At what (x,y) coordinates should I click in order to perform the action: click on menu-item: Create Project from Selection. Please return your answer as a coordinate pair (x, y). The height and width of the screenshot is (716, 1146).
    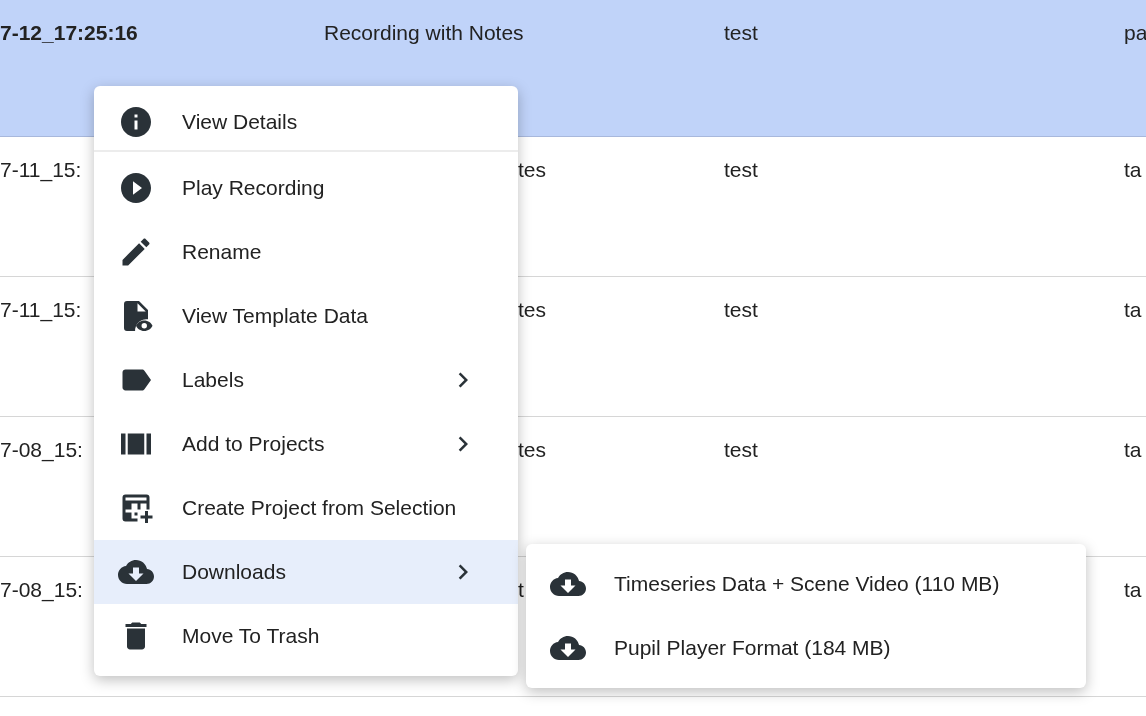
    Looking at the image, I should click on (306, 508).